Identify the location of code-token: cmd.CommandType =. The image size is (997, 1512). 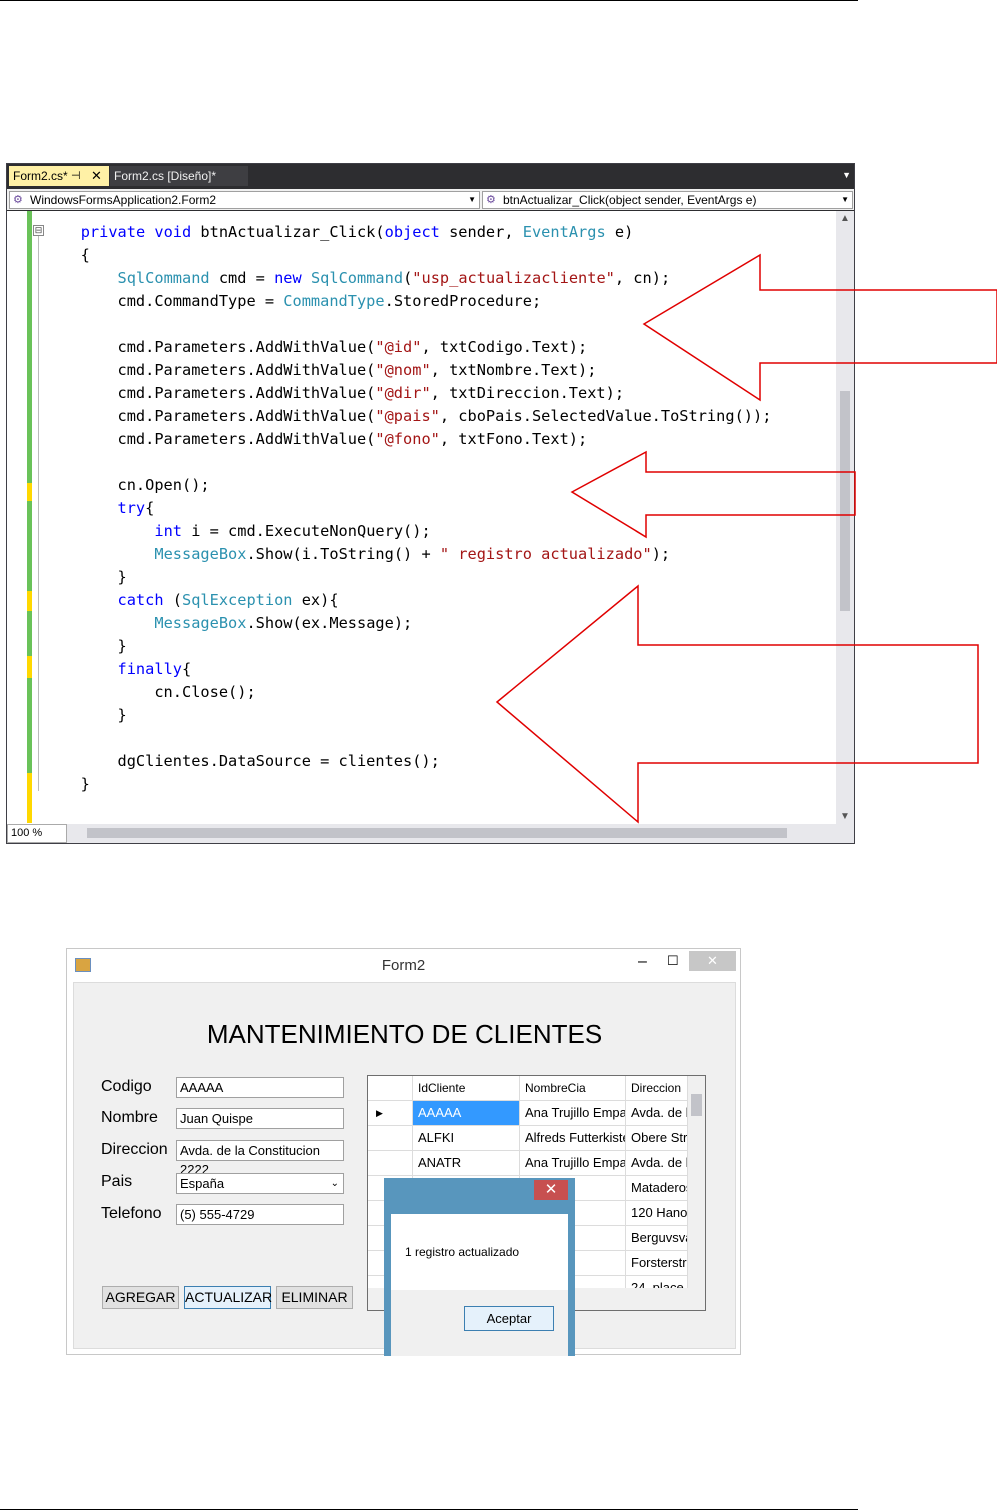
(145, 301).